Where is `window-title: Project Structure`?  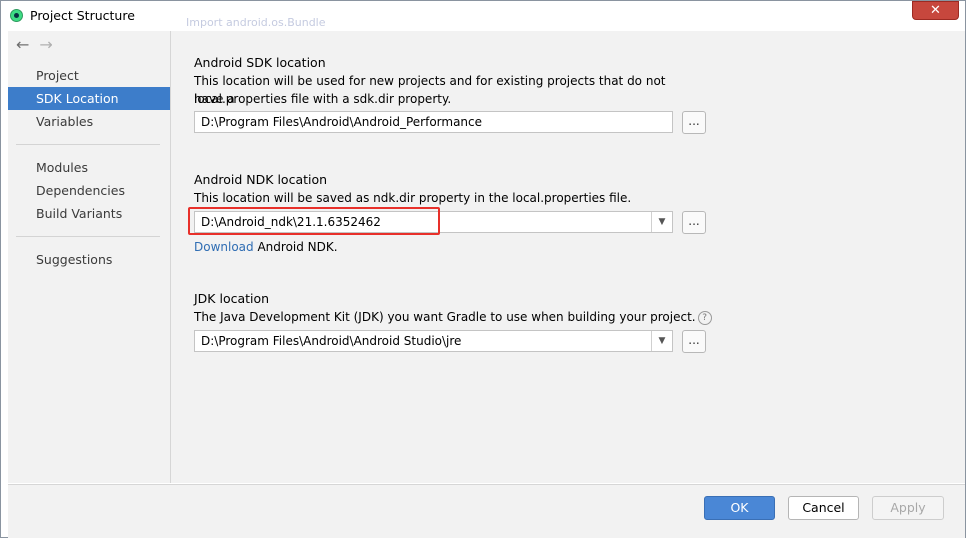
window-title: Project Structure is located at coordinates (82, 15).